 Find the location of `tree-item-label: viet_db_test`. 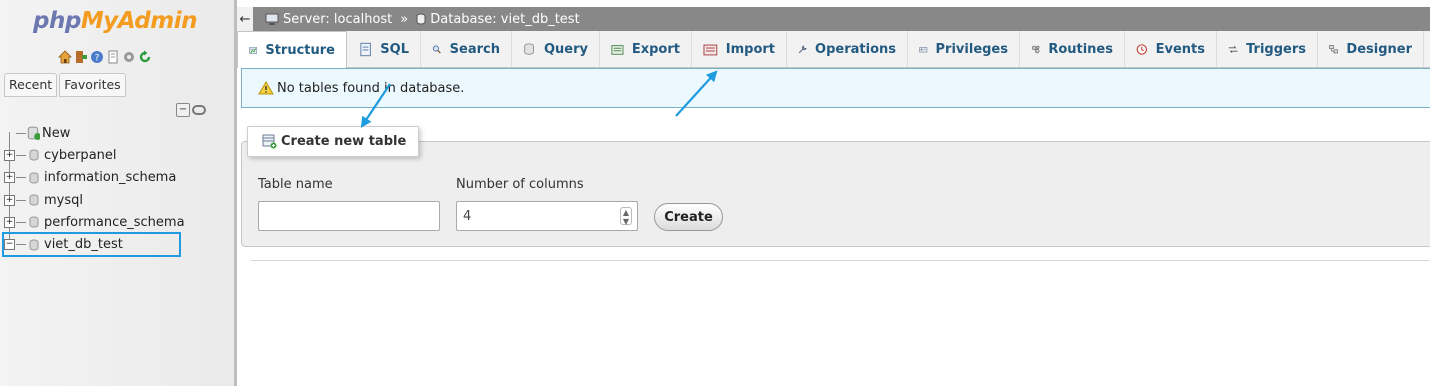

tree-item-label: viet_db_test is located at coordinates (83, 245).